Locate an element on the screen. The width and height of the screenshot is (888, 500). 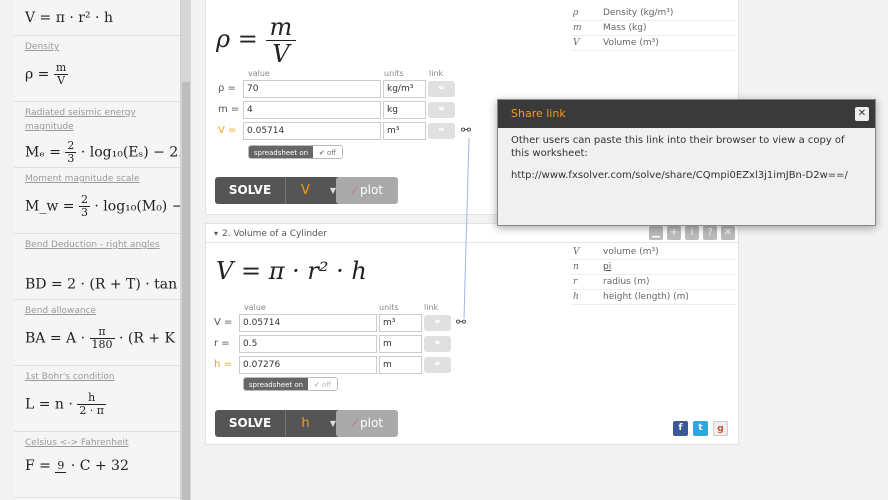
collapse-caret-icon: ▾ is located at coordinates (216, 233).